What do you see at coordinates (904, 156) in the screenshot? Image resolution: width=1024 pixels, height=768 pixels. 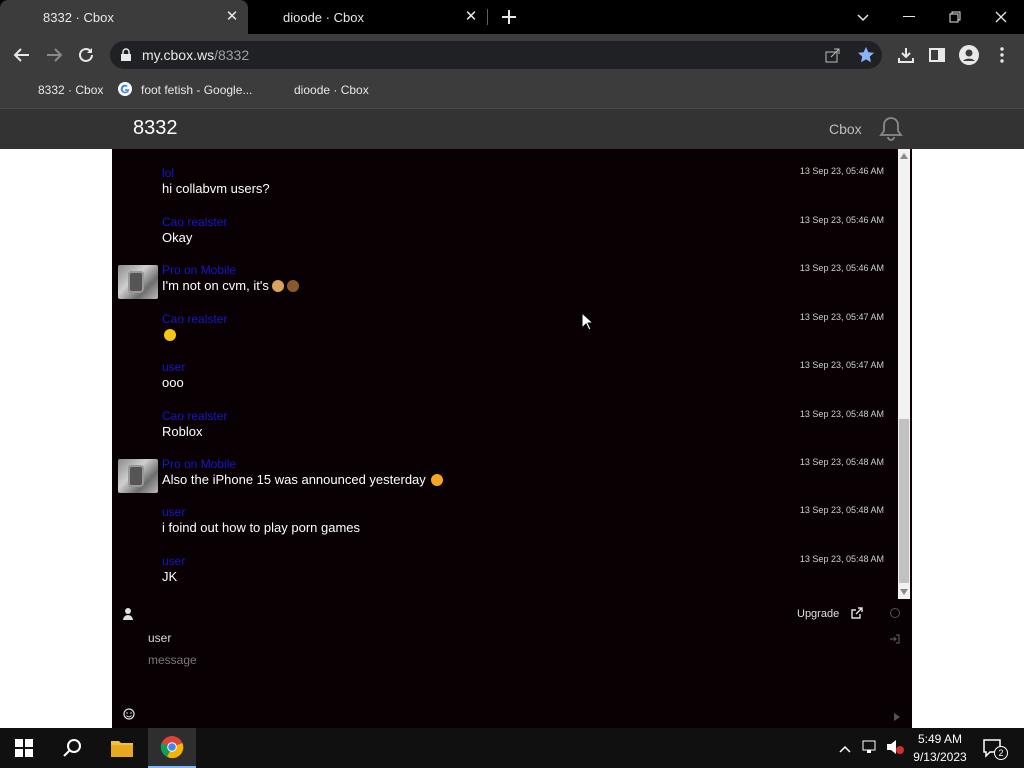 I see `scroll-up-arrow-icon` at bounding box center [904, 156].